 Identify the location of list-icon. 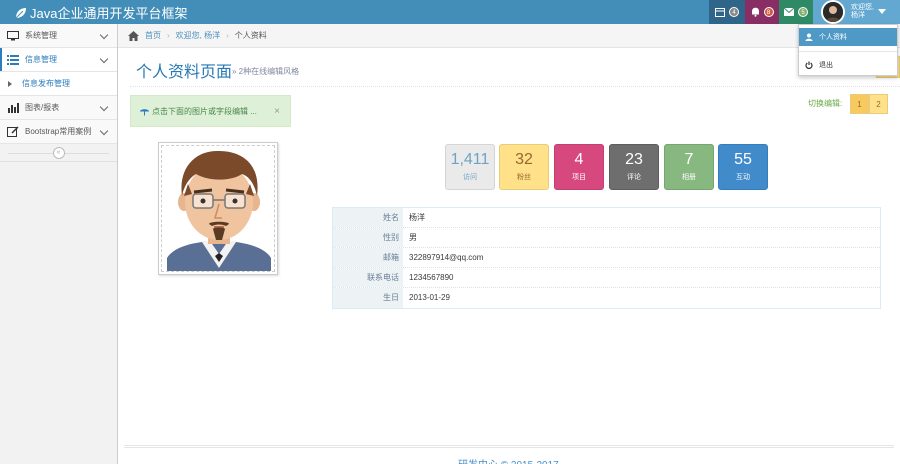
(13, 60).